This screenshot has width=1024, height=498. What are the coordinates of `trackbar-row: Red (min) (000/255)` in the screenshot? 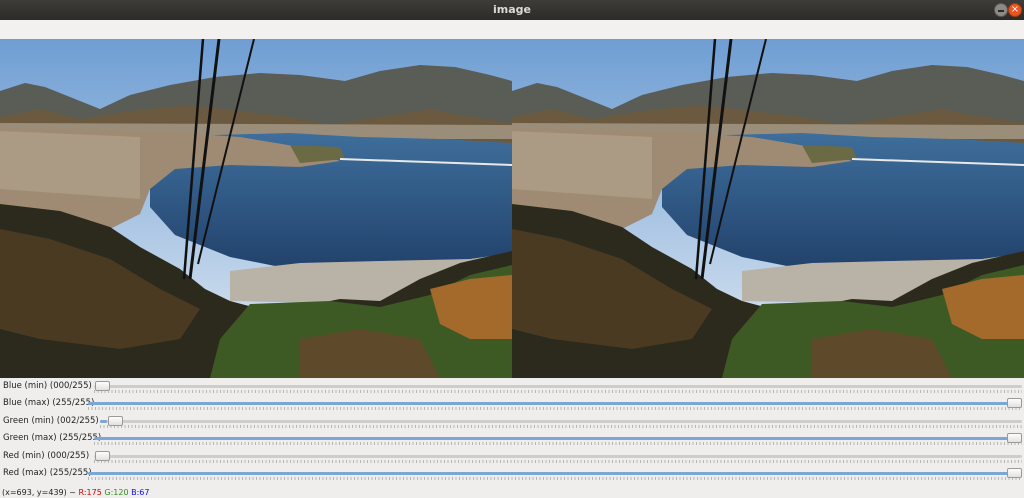 It's located at (512, 457).